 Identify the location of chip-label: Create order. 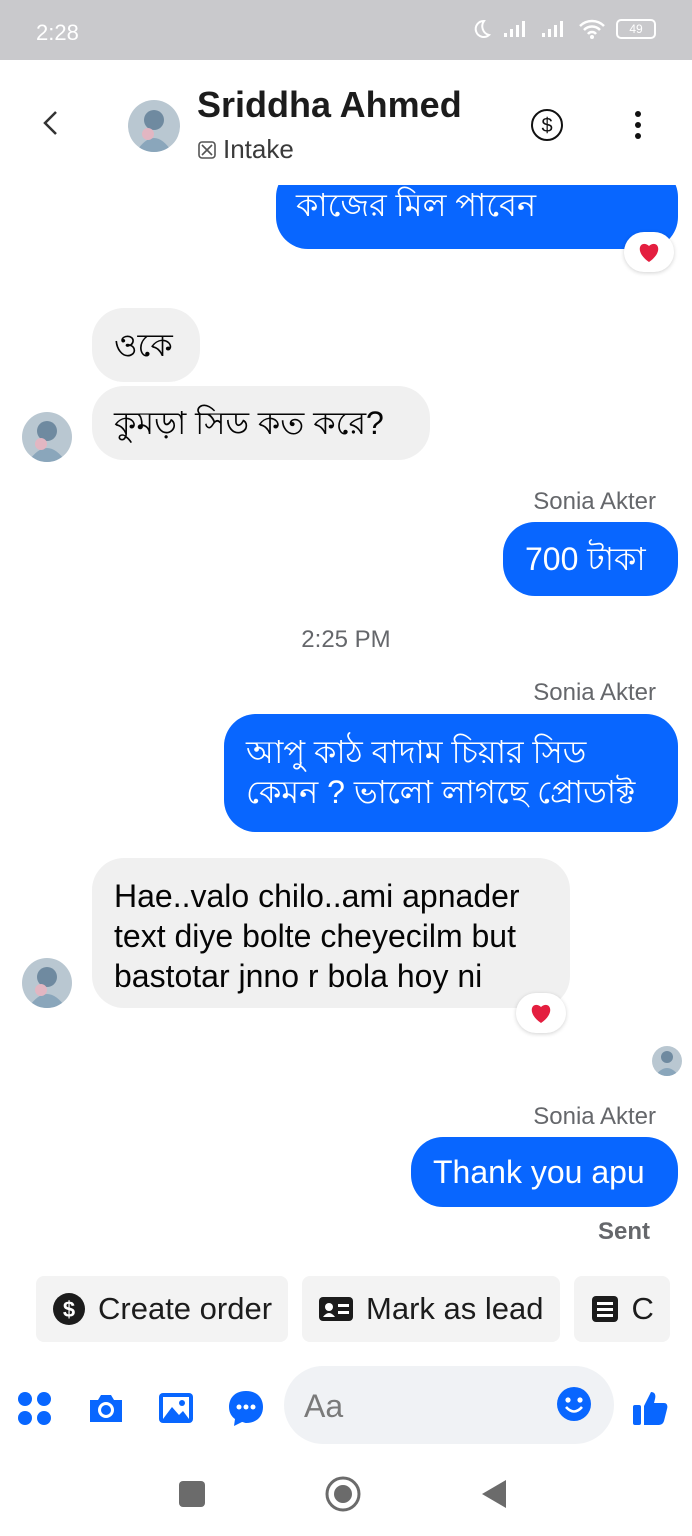
(185, 1308).